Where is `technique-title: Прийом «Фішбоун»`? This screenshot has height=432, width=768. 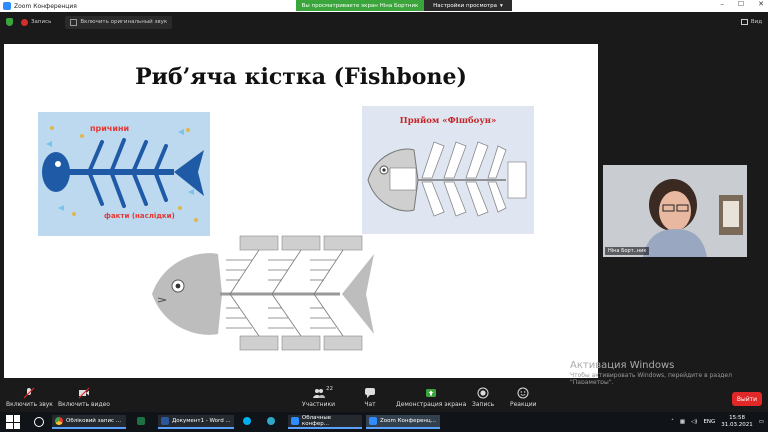
technique-title: Прийом «Фішбоун» is located at coordinates (448, 121).